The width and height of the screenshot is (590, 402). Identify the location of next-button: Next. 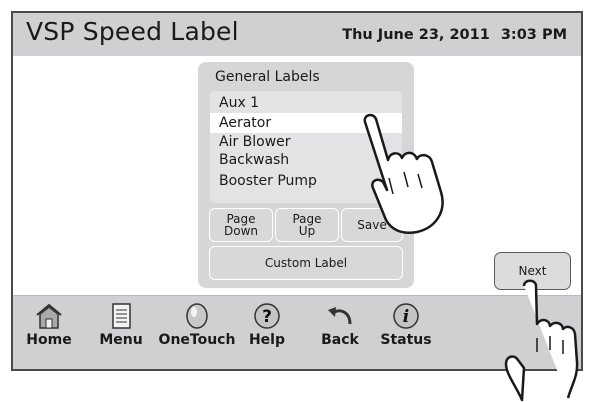
(532, 271).